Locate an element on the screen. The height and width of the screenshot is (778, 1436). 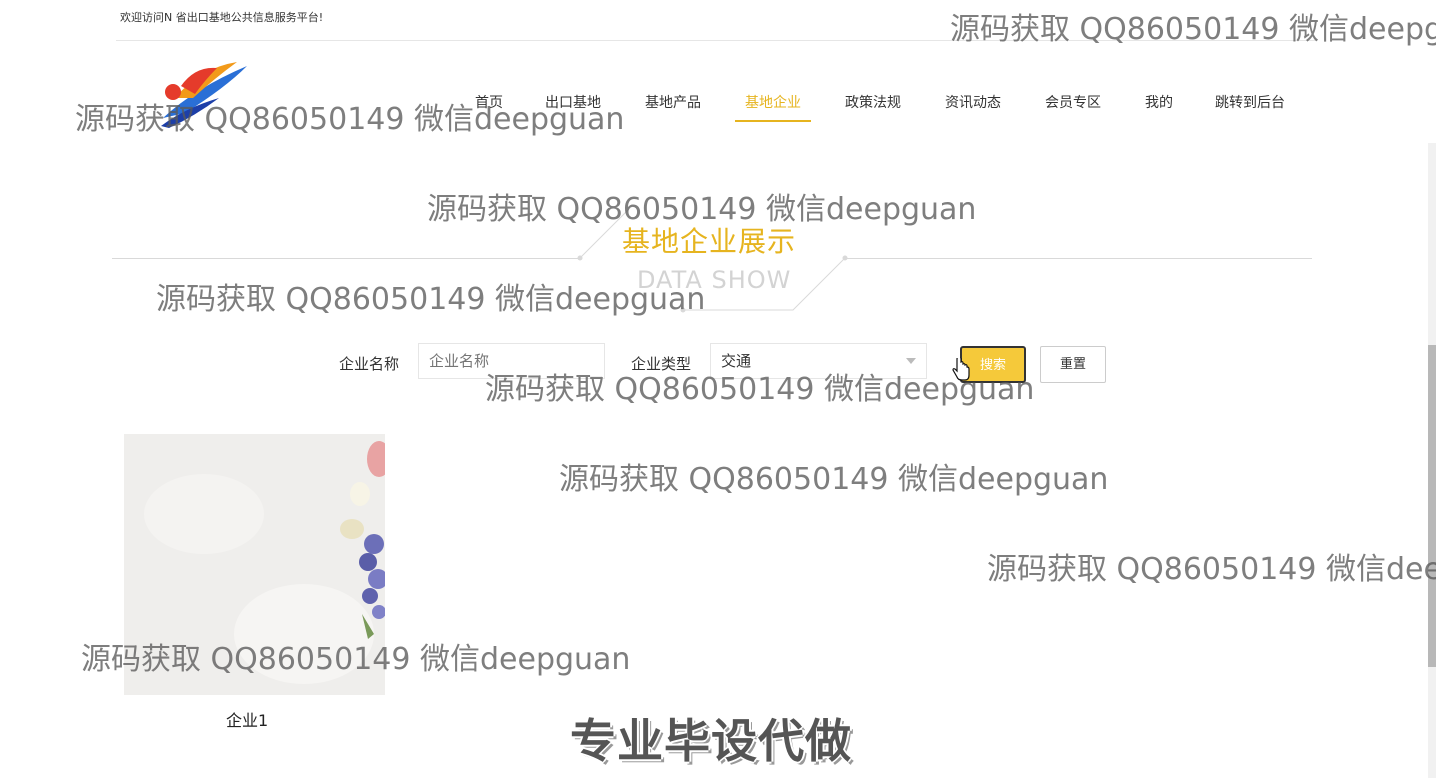
enterprise-type-label: 企业类型 is located at coordinates (661, 364).